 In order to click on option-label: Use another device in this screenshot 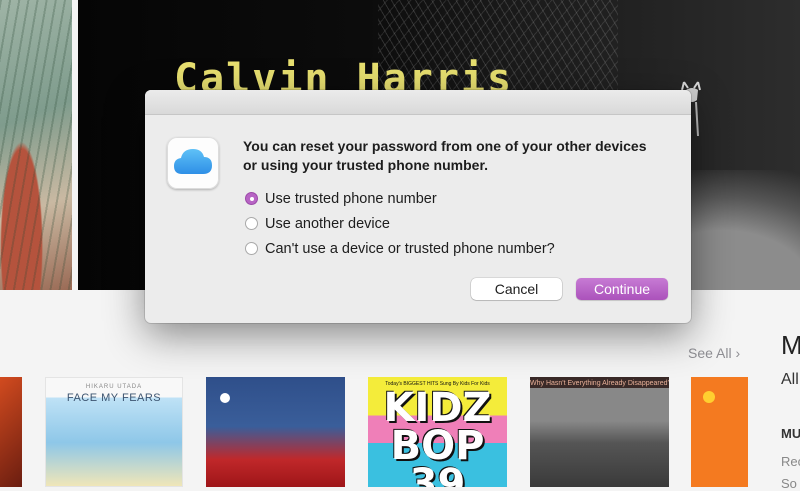, I will do `click(327, 223)`.